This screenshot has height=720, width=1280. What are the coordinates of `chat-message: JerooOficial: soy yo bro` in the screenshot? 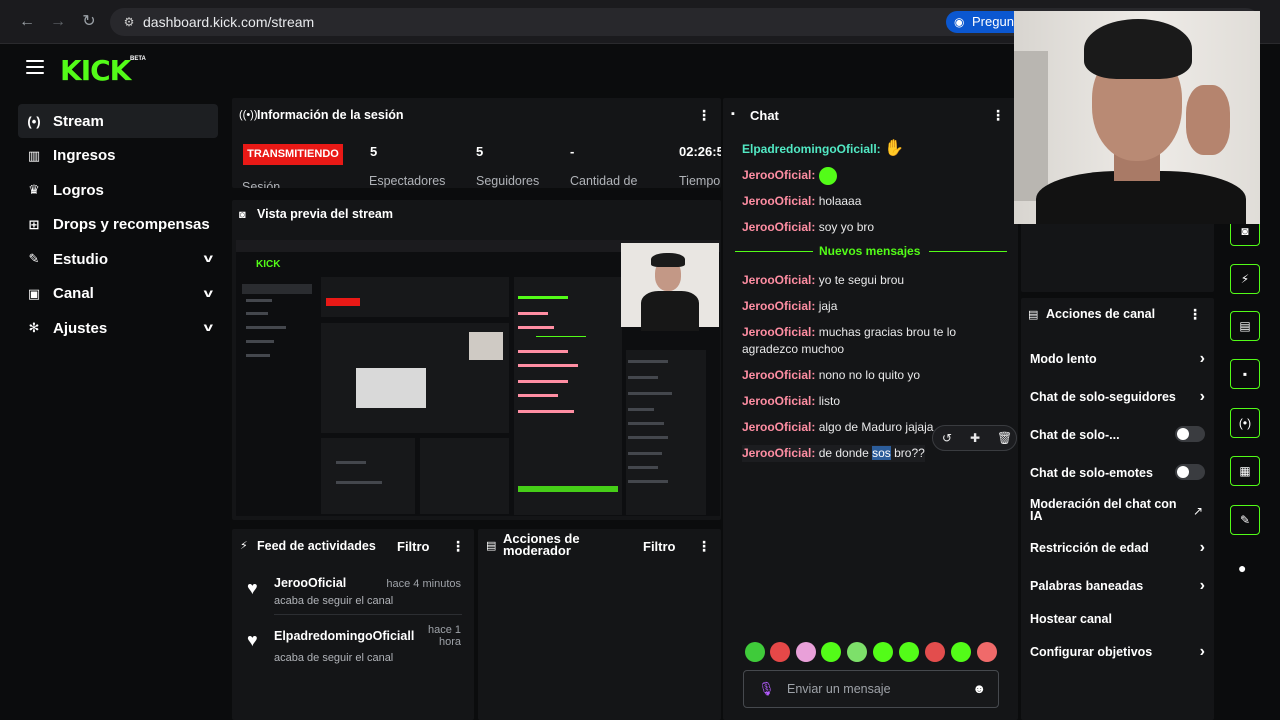 It's located at (808, 227).